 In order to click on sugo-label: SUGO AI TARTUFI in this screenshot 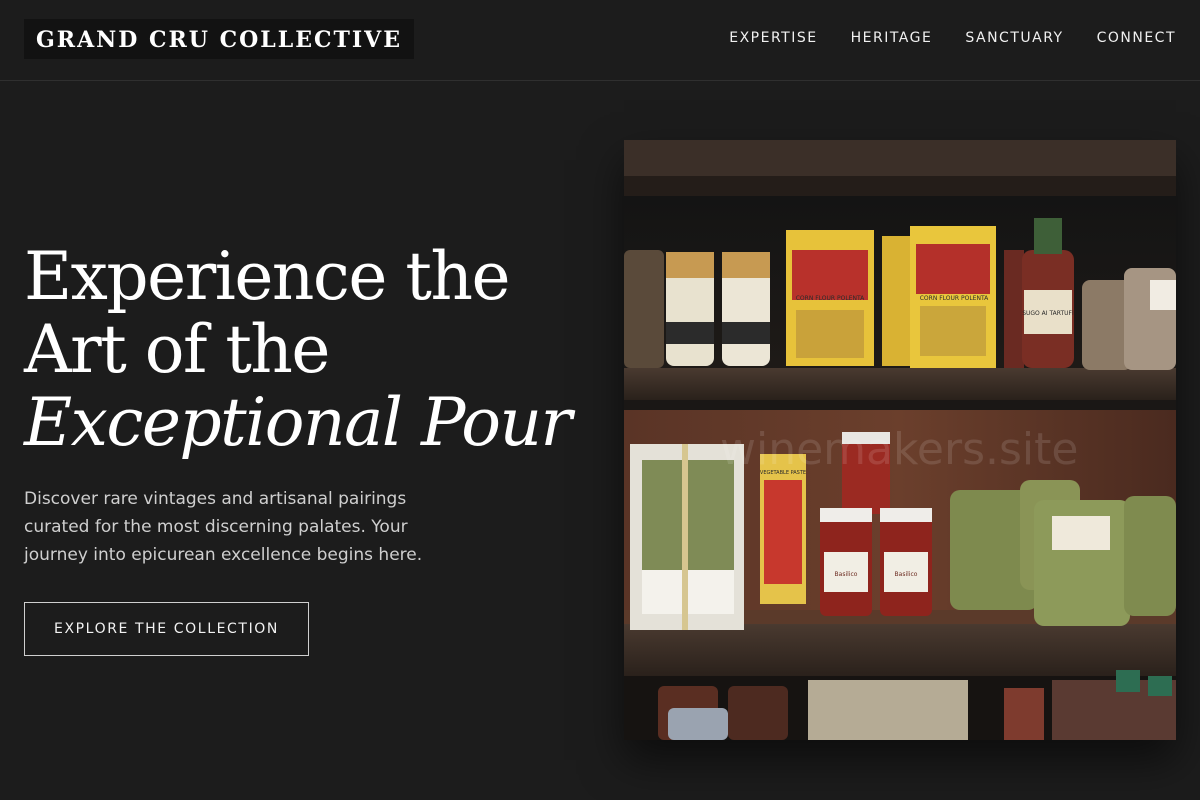, I will do `click(1048, 313)`.